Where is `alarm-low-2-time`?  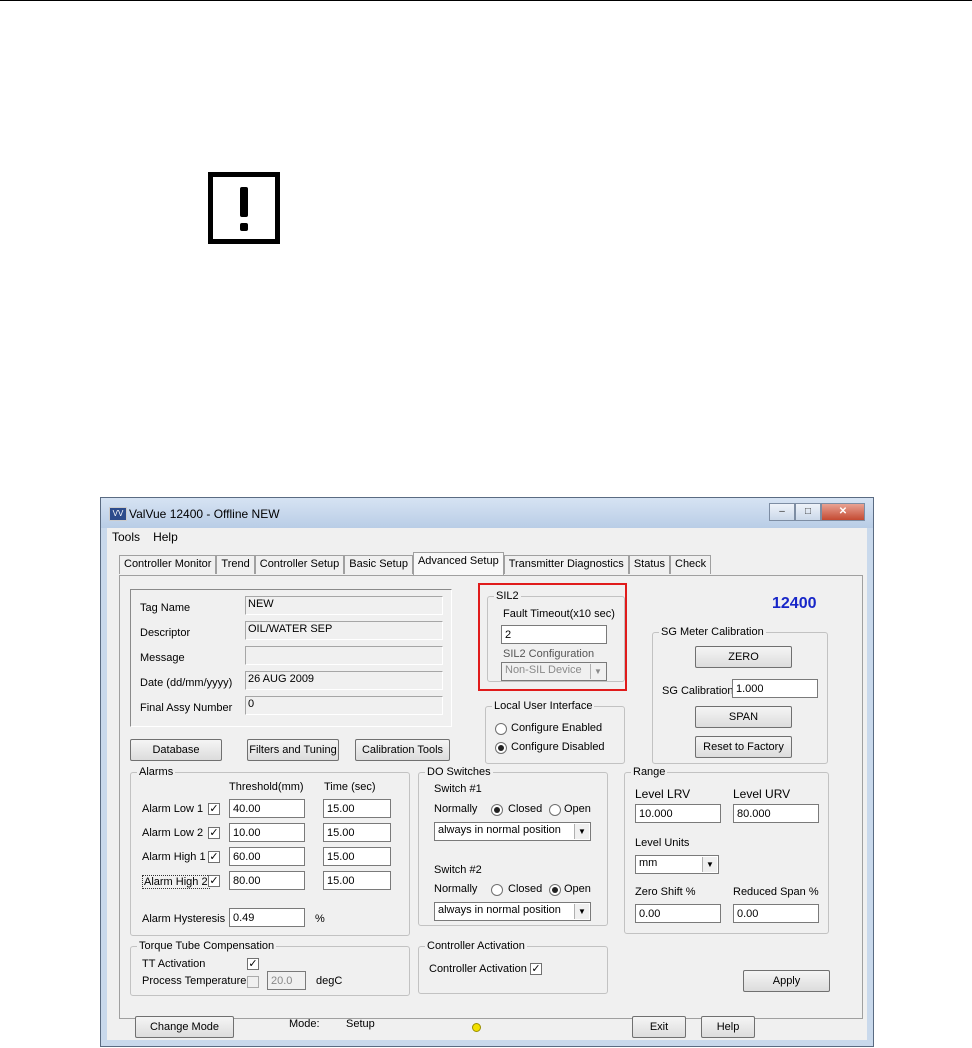 alarm-low-2-time is located at coordinates (357, 832).